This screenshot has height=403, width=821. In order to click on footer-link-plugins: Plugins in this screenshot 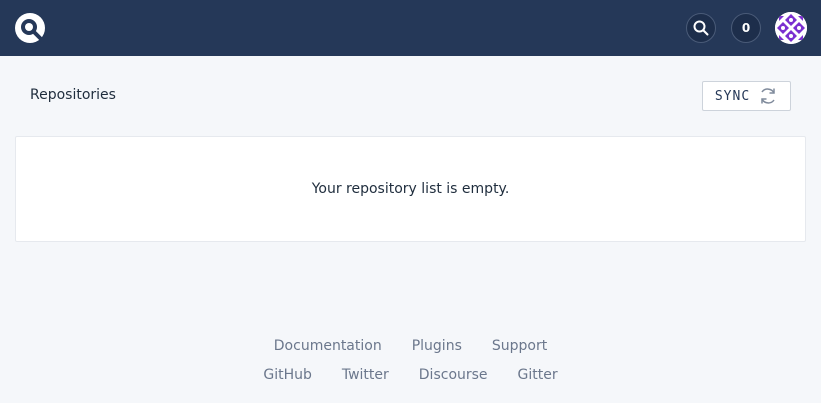, I will do `click(437, 346)`.